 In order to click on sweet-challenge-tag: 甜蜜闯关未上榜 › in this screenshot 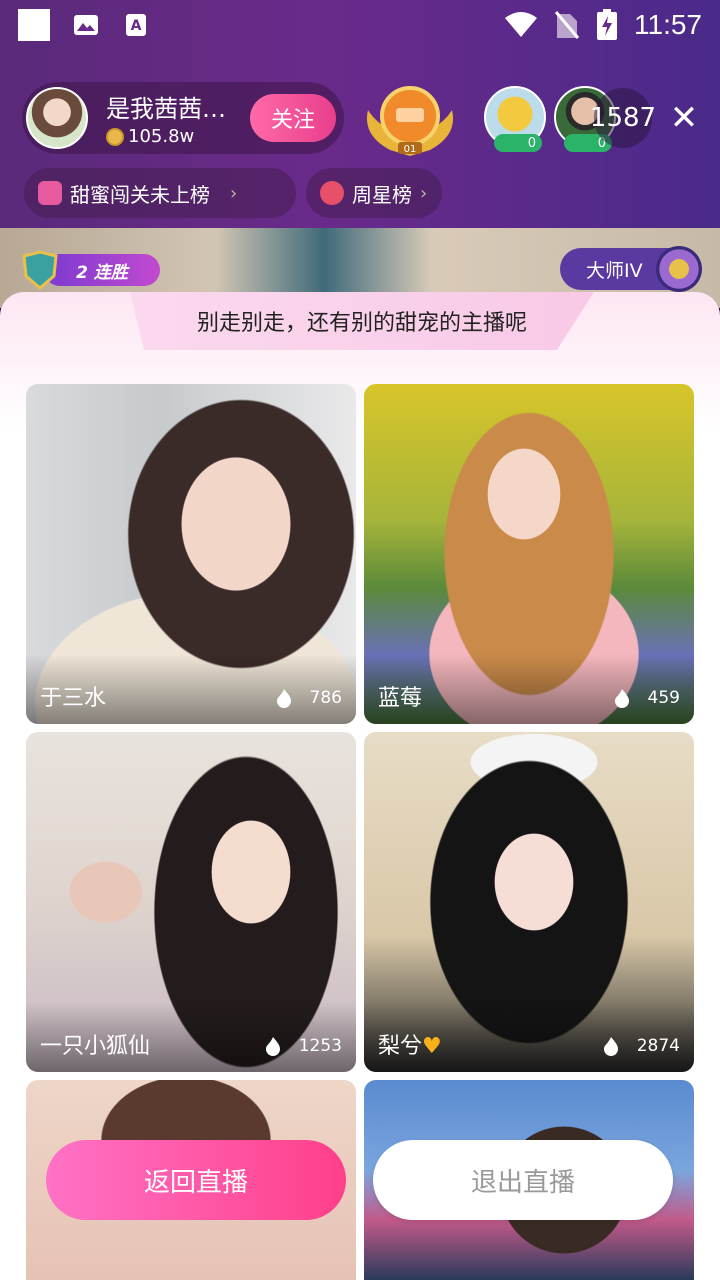, I will do `click(160, 193)`.